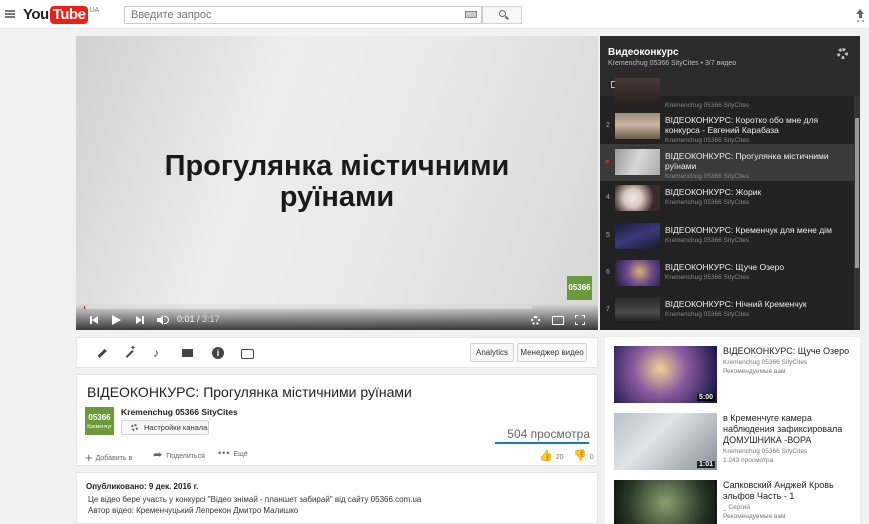 This screenshot has width=869, height=524. Describe the element at coordinates (790, 491) in the screenshot. I see `related-video-title: Сапковский Анджей Кровь эльфов Часть - 1` at that location.